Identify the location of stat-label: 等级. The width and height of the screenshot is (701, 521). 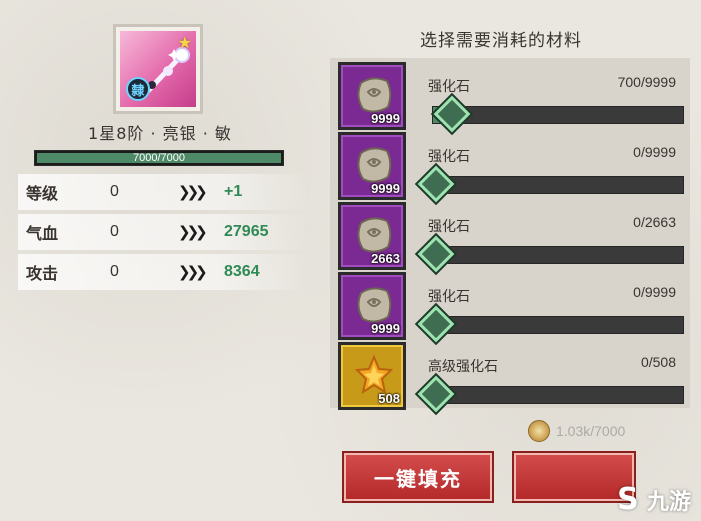
(42, 193).